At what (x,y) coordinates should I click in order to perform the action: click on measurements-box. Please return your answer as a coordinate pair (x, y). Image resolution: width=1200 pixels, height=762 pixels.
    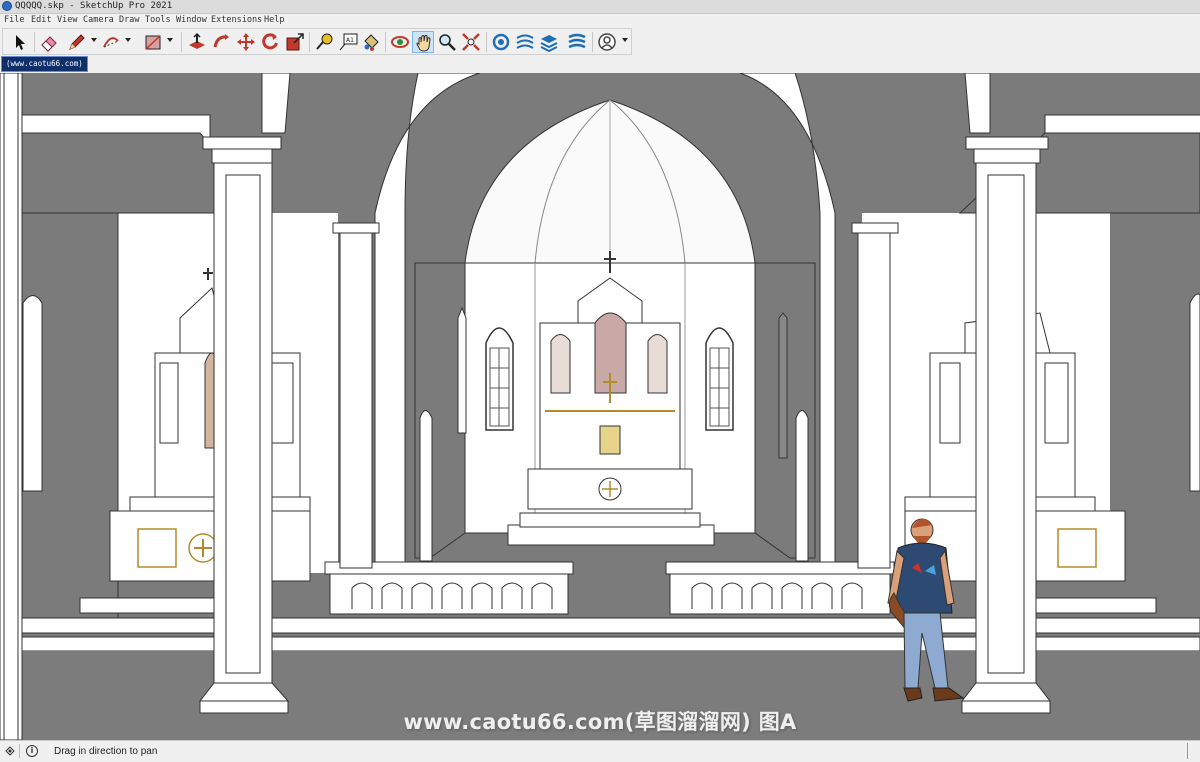
    Looking at the image, I should click on (1193, 751).